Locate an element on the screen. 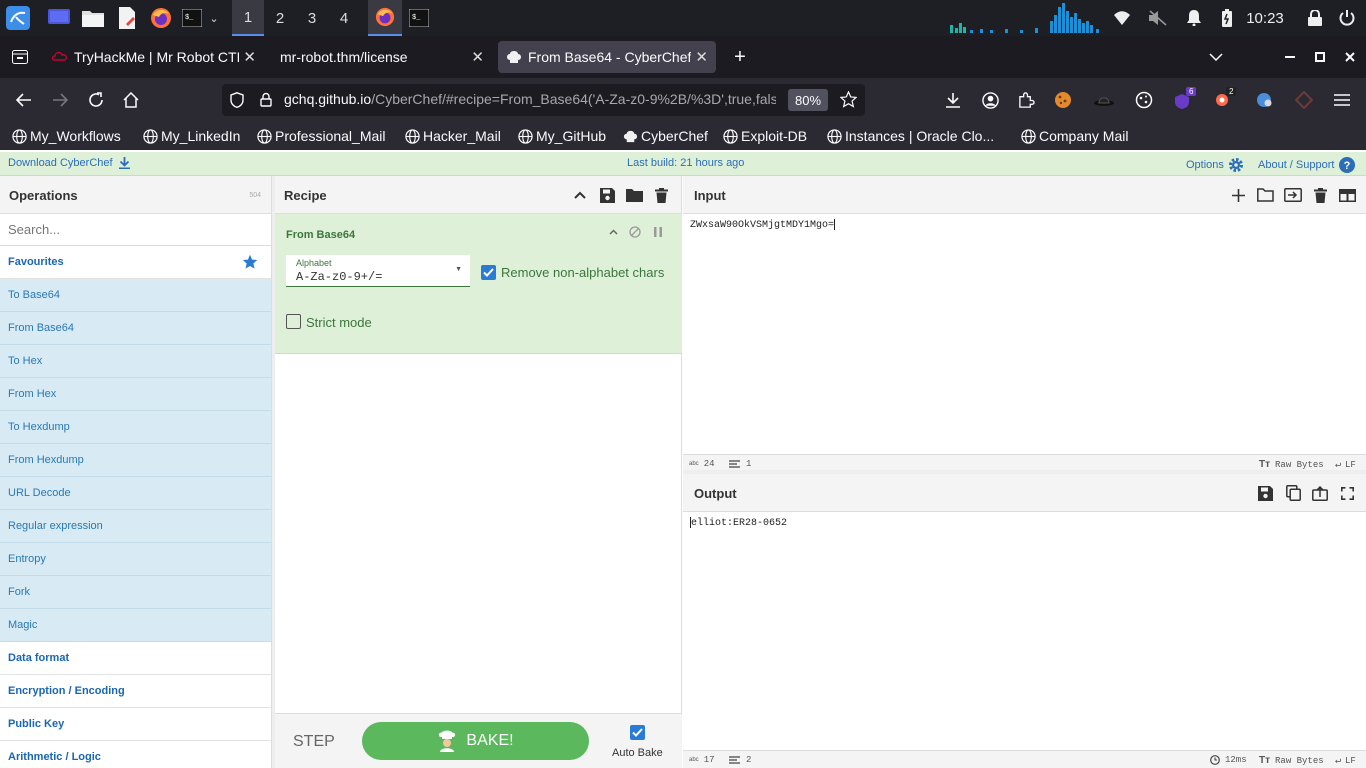 This screenshot has width=1366, height=768. close-window-button is located at coordinates (1350, 57).